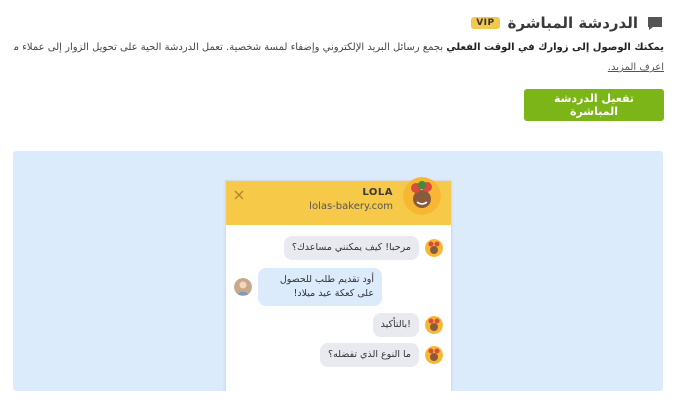 This screenshot has height=420, width=680. What do you see at coordinates (572, 23) in the screenshot?
I see `page-title: الدردشة المباشرة` at bounding box center [572, 23].